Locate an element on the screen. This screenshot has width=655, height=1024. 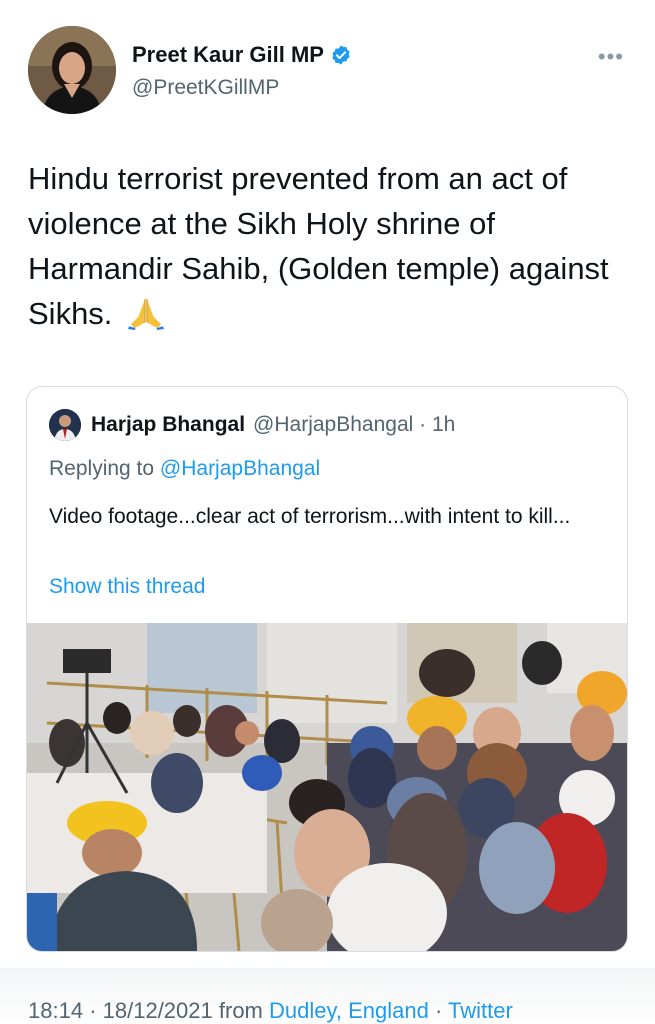
more-options-icon: ••• is located at coordinates (611, 57).